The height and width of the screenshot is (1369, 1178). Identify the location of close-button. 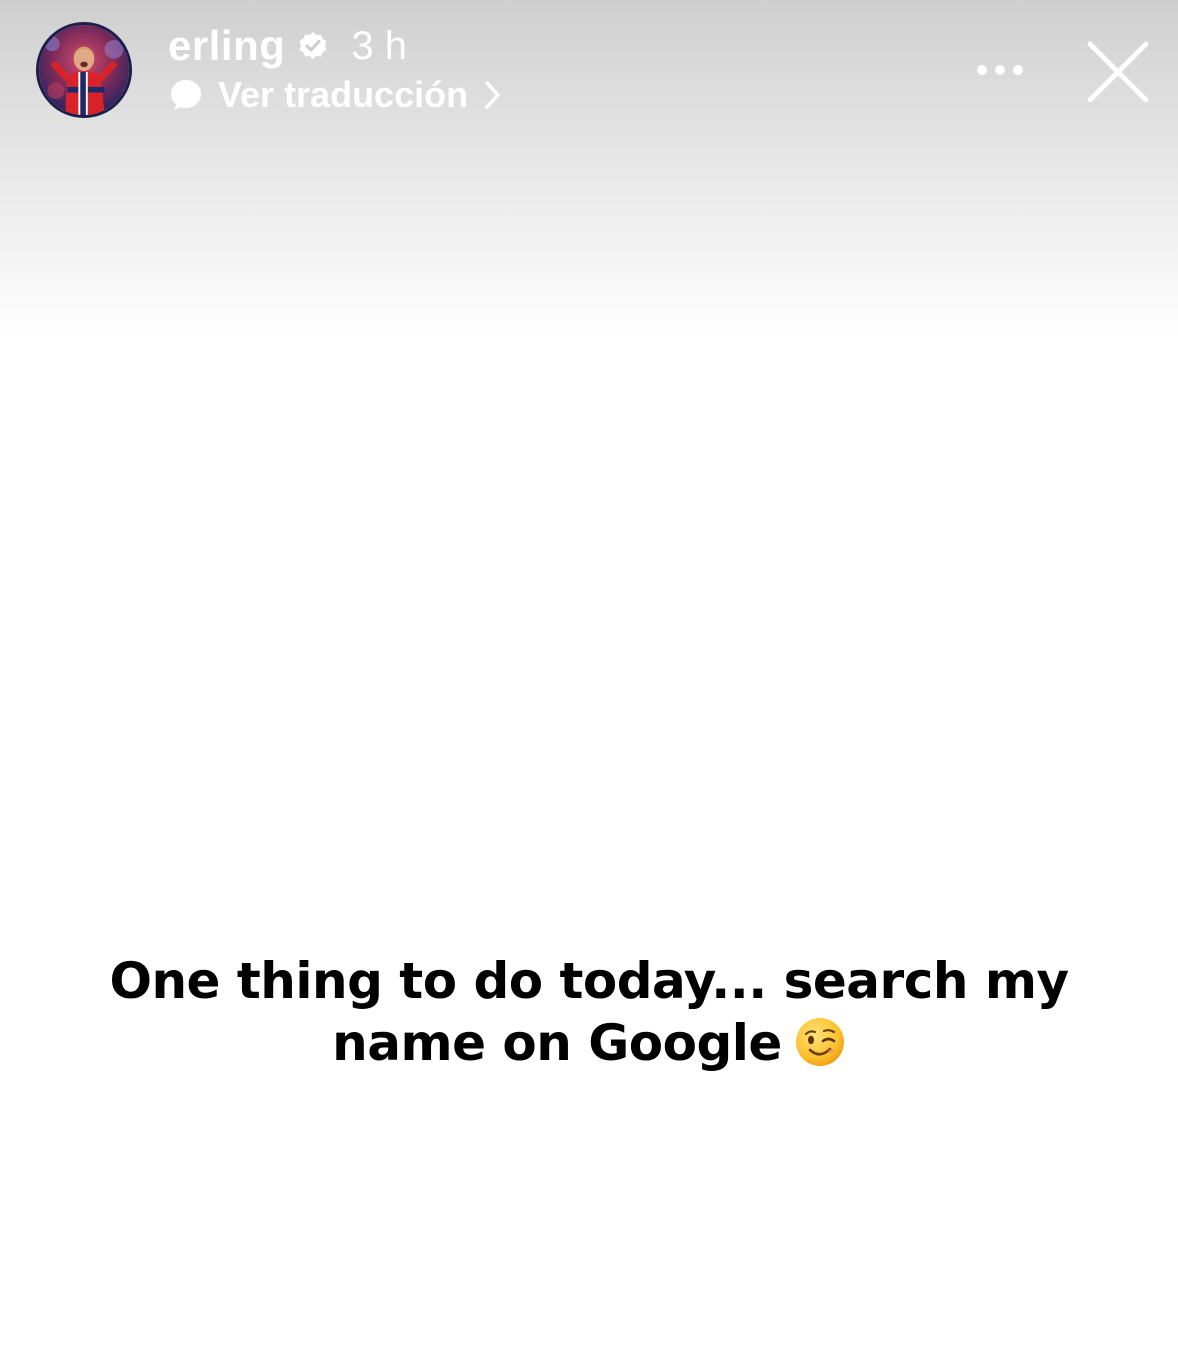
(1118, 72).